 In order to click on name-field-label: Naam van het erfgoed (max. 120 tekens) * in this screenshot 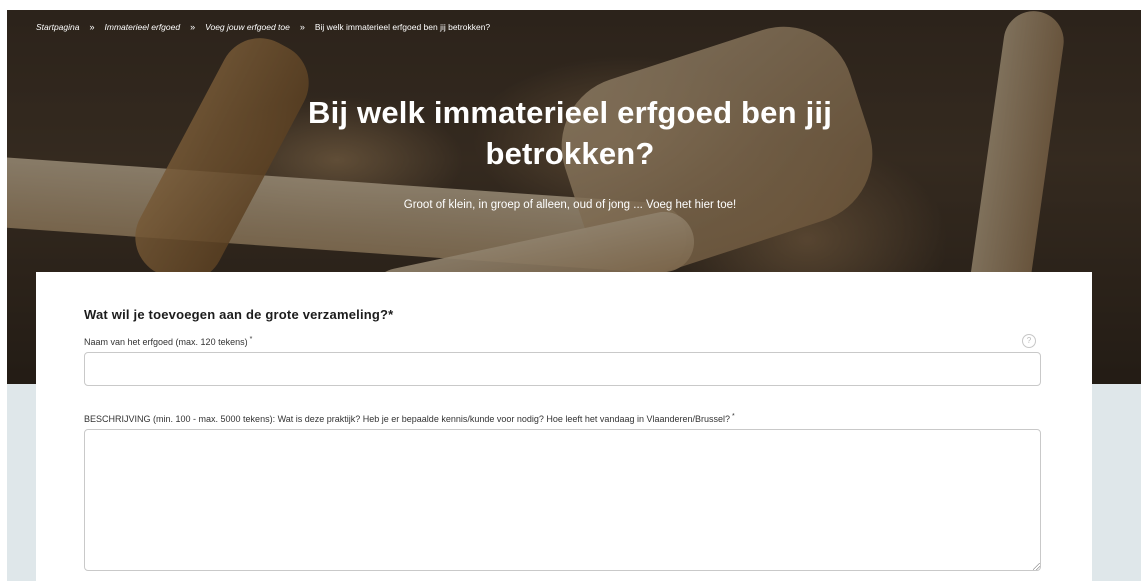, I will do `click(168, 341)`.